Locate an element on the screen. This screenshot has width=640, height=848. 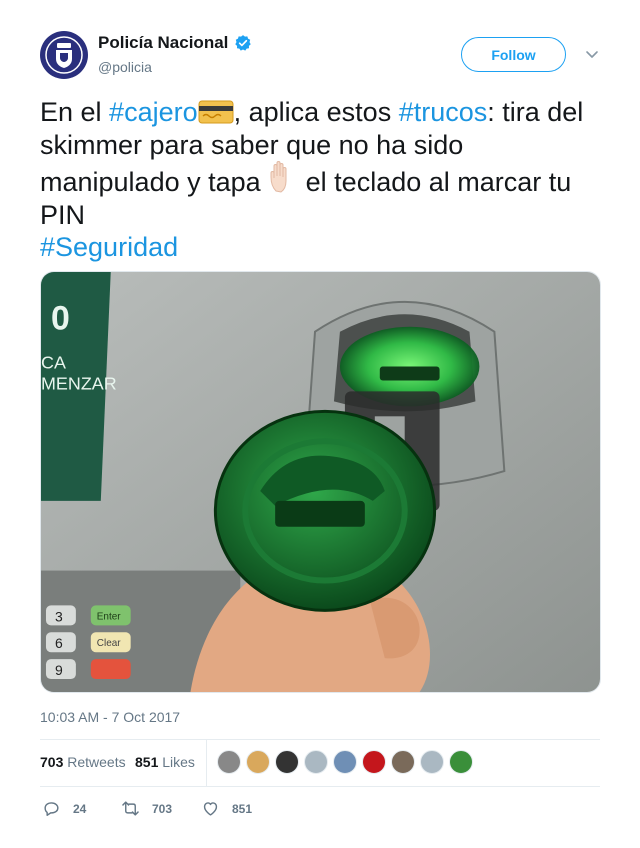
retweets-label: Retweets is located at coordinates (96, 762).